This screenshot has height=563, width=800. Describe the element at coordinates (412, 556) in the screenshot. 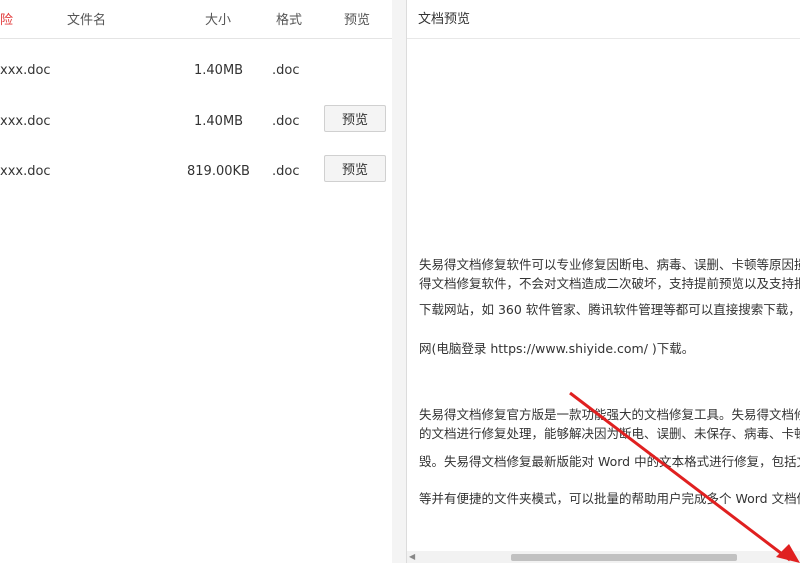

I see `scroll-left-arrow-icon: ◀` at that location.